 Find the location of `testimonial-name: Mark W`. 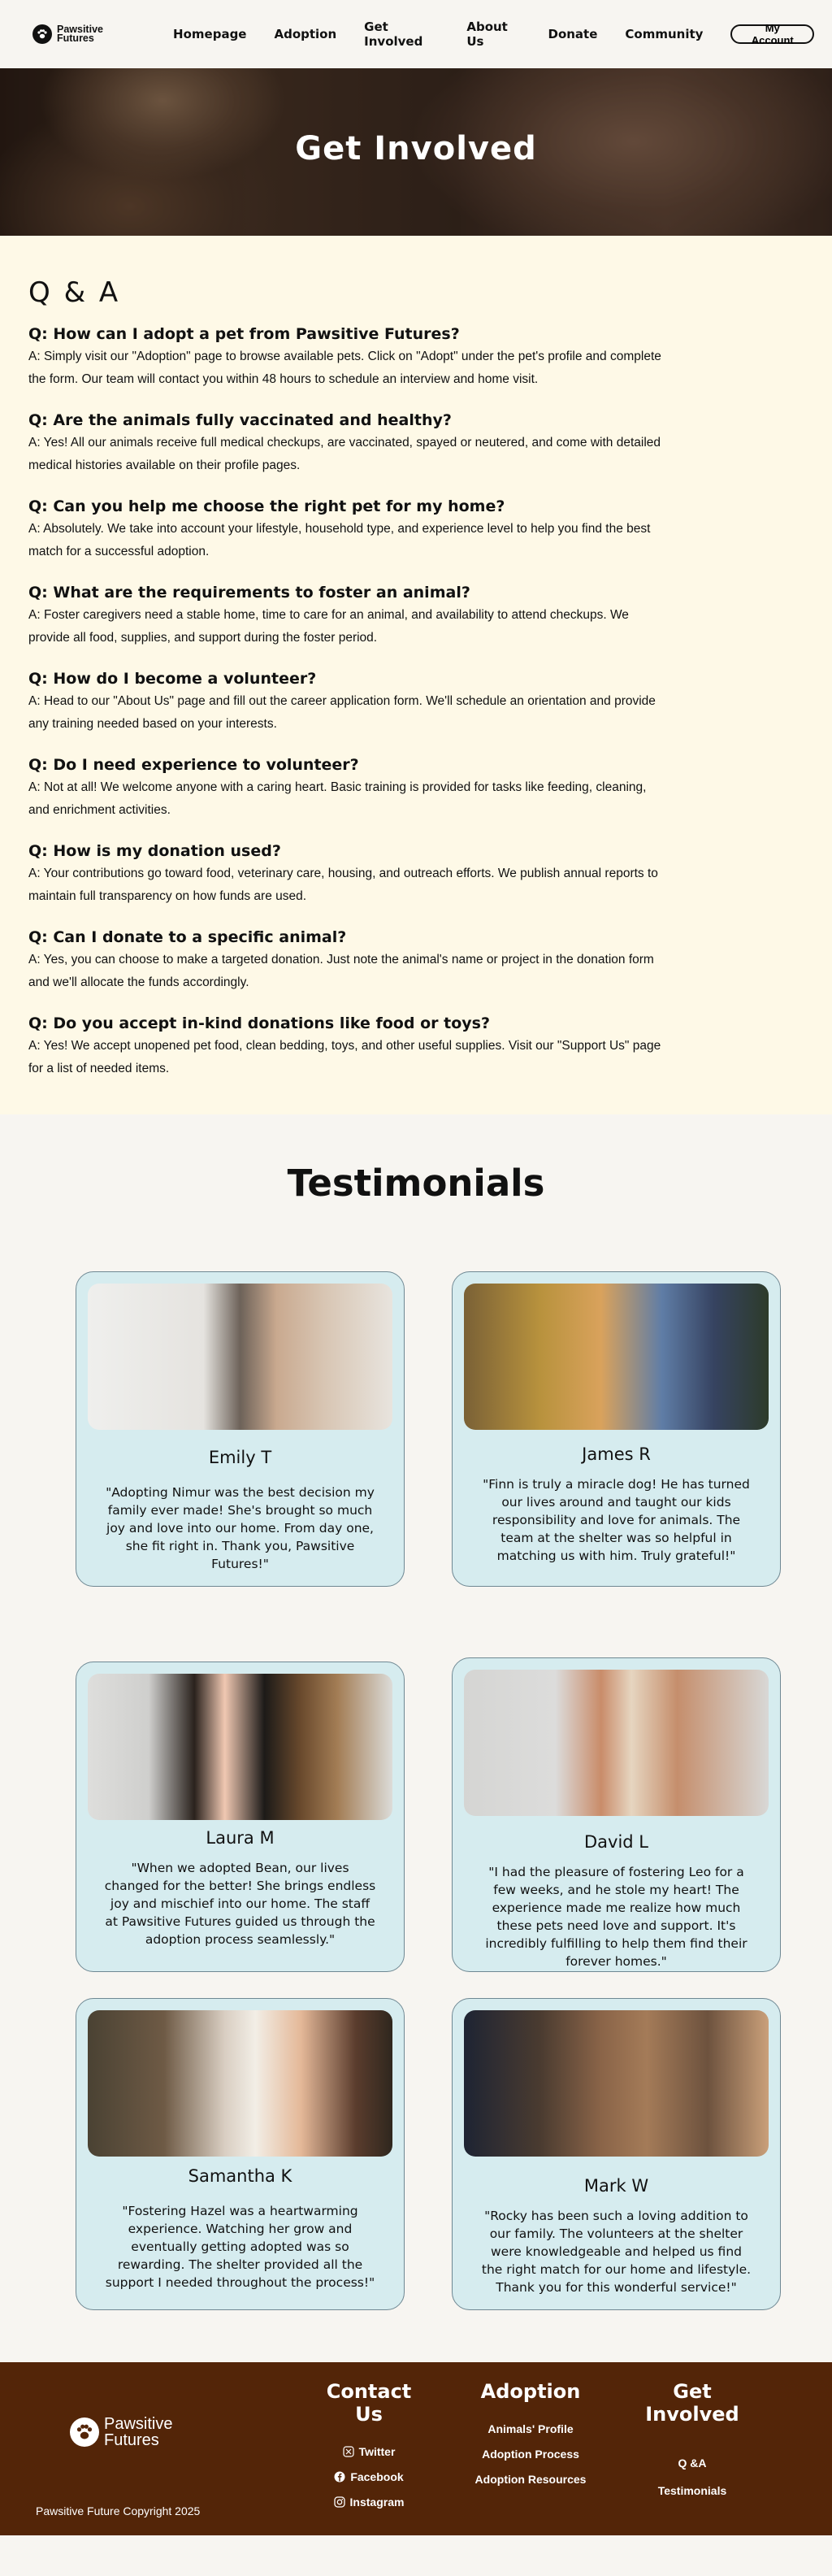

testimonial-name: Mark W is located at coordinates (616, 2186).